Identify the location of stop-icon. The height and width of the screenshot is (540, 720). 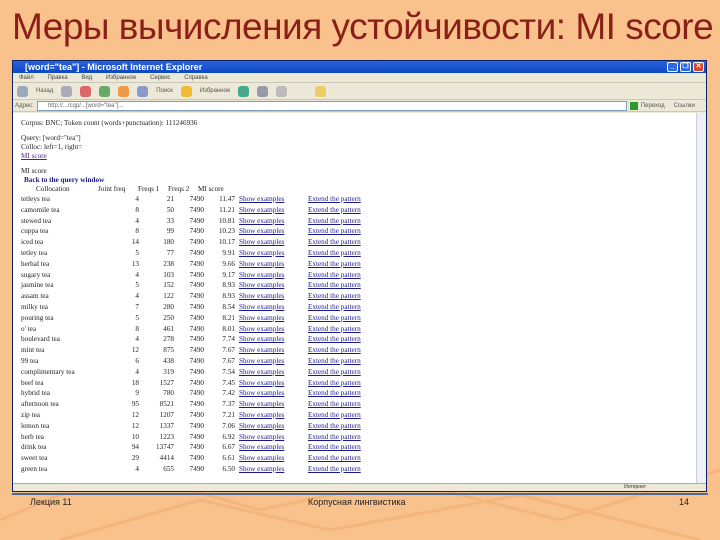
(86, 91).